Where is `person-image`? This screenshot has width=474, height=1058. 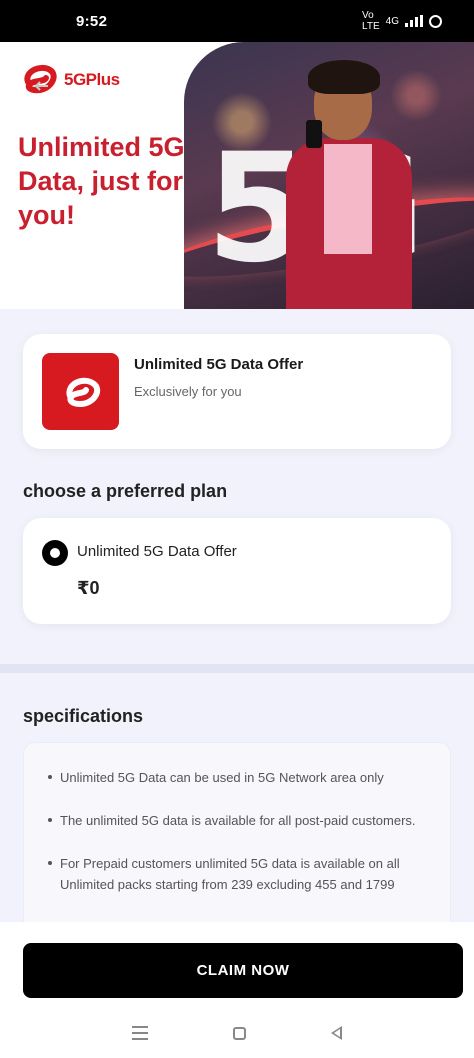
person-image is located at coordinates (349, 184).